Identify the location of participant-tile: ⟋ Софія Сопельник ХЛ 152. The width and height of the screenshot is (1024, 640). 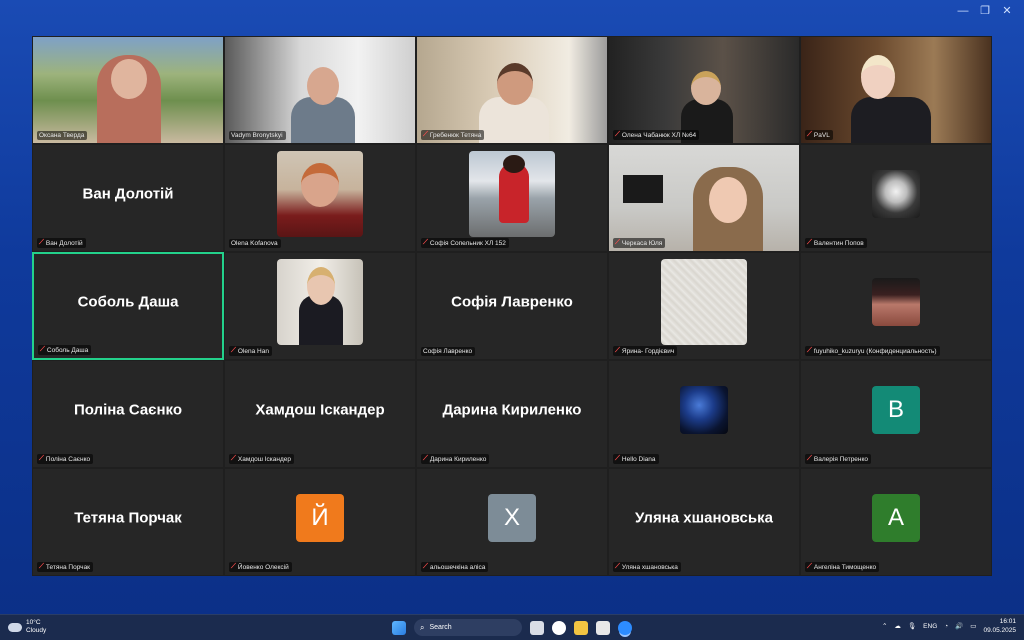
(512, 198).